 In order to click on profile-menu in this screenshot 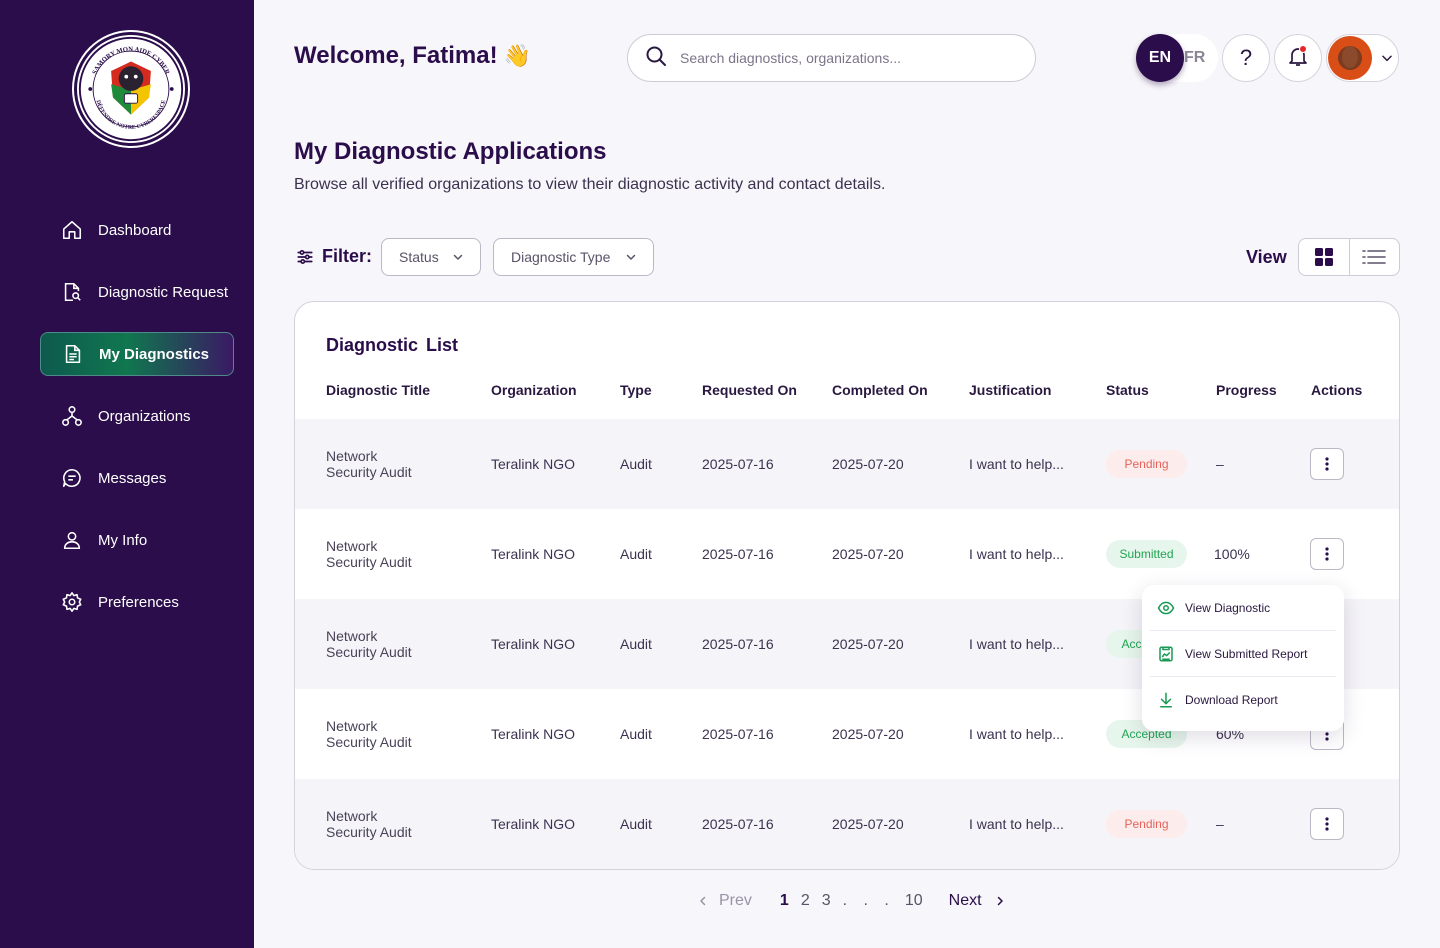, I will do `click(1362, 58)`.